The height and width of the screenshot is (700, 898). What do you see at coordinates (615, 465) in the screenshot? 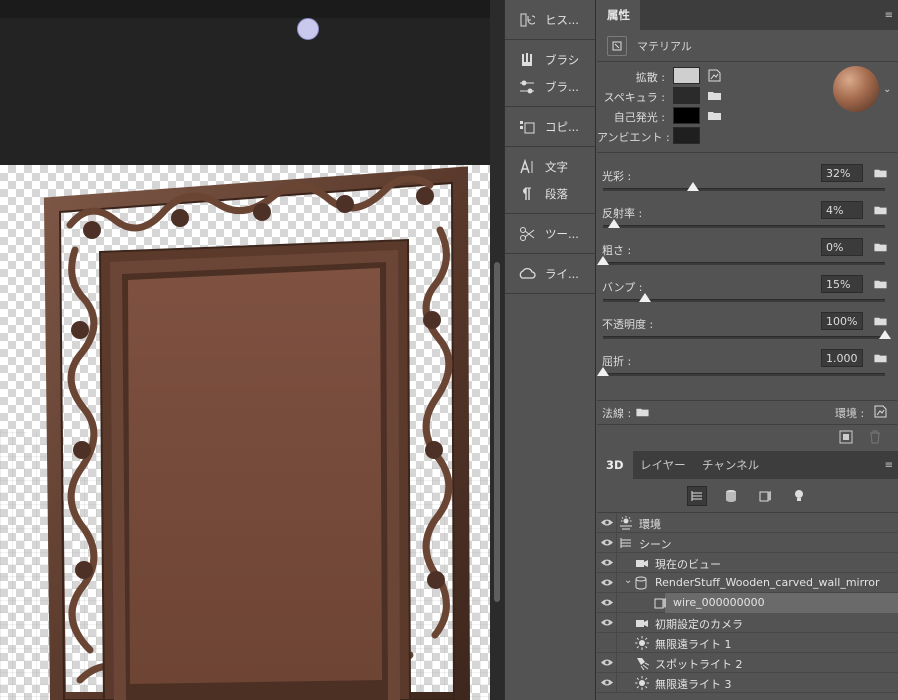
I see `tab-3d: 3D` at bounding box center [615, 465].